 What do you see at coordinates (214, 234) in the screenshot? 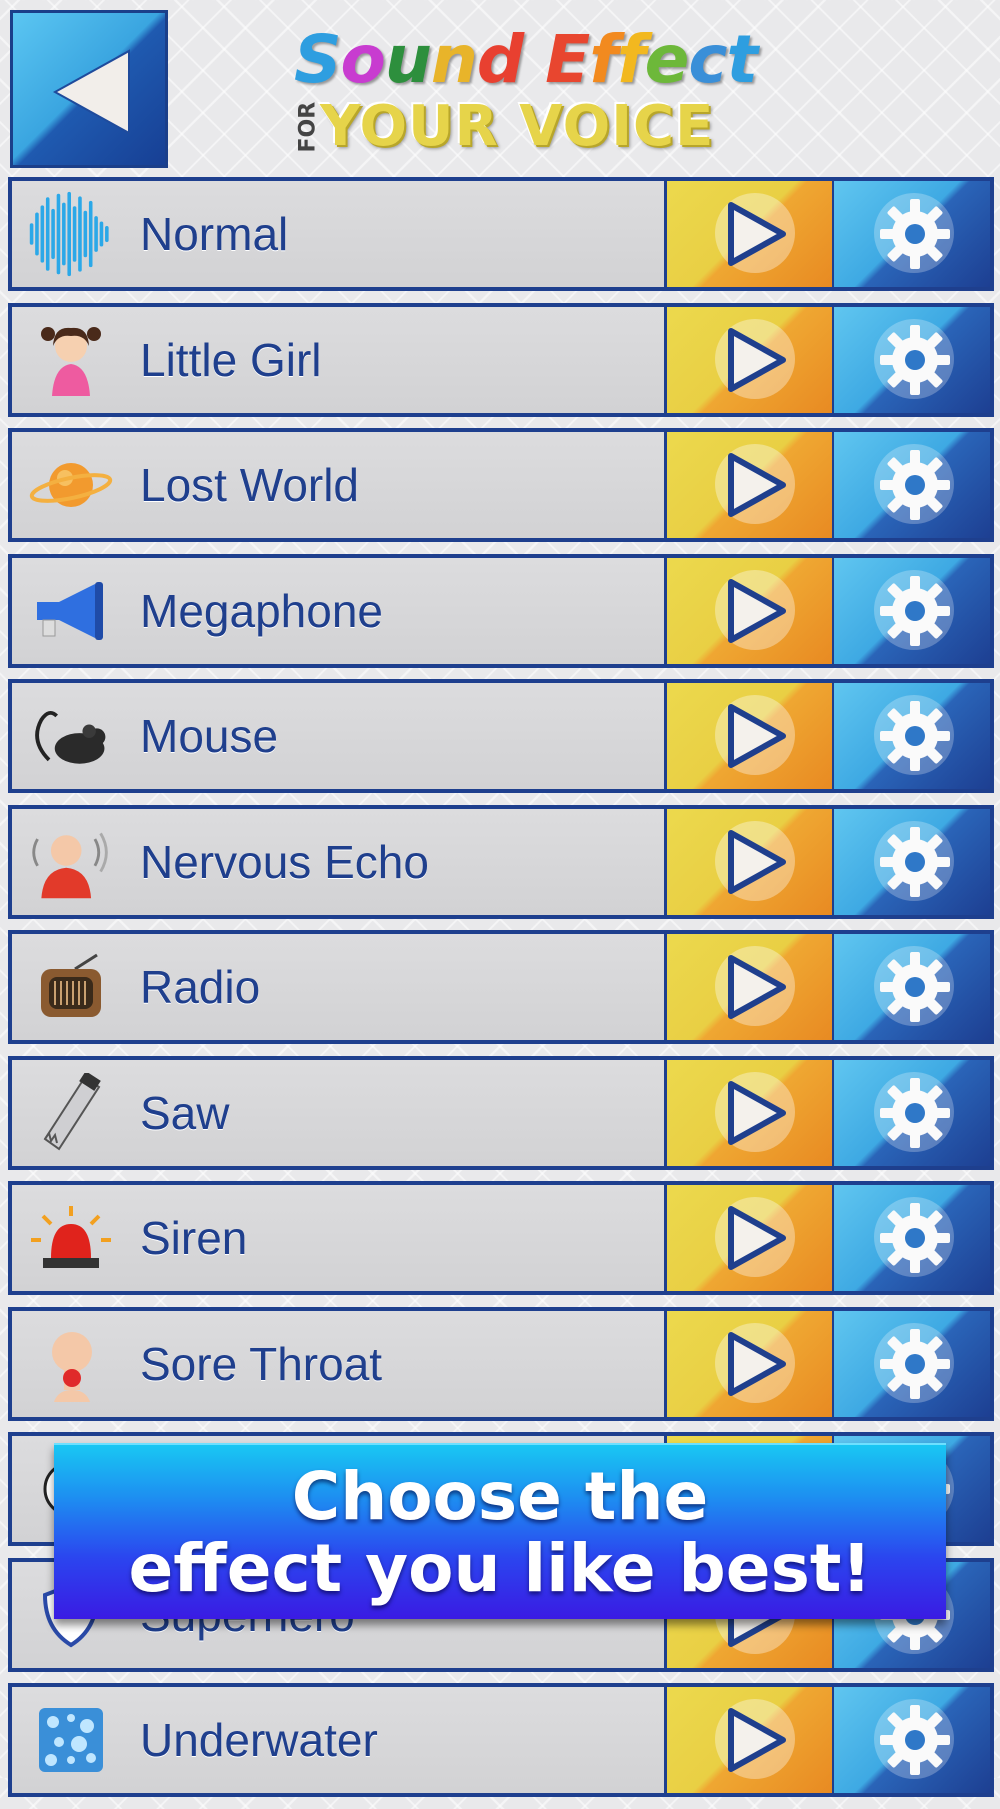
I see `effect-label: Normal` at bounding box center [214, 234].